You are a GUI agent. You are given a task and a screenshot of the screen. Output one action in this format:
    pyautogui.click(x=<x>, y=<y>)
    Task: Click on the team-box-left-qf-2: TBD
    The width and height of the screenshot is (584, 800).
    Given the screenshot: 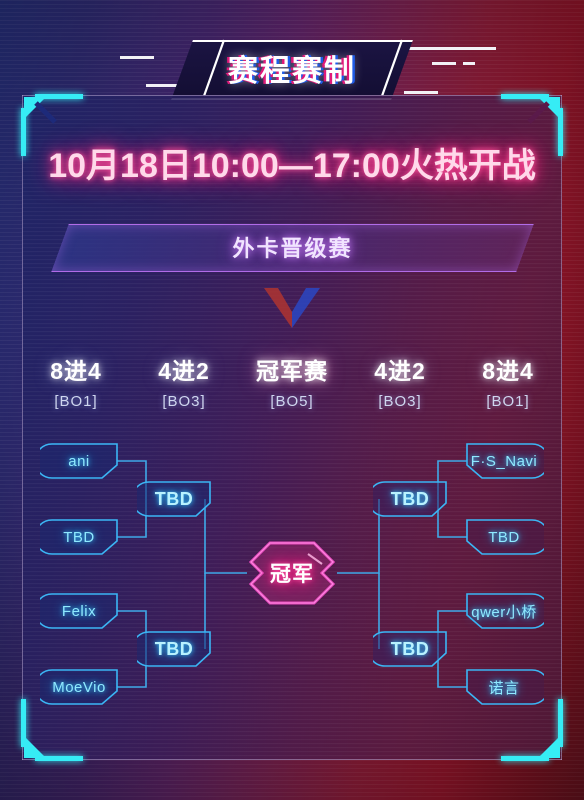 What is the action you would take?
    pyautogui.click(x=79, y=537)
    